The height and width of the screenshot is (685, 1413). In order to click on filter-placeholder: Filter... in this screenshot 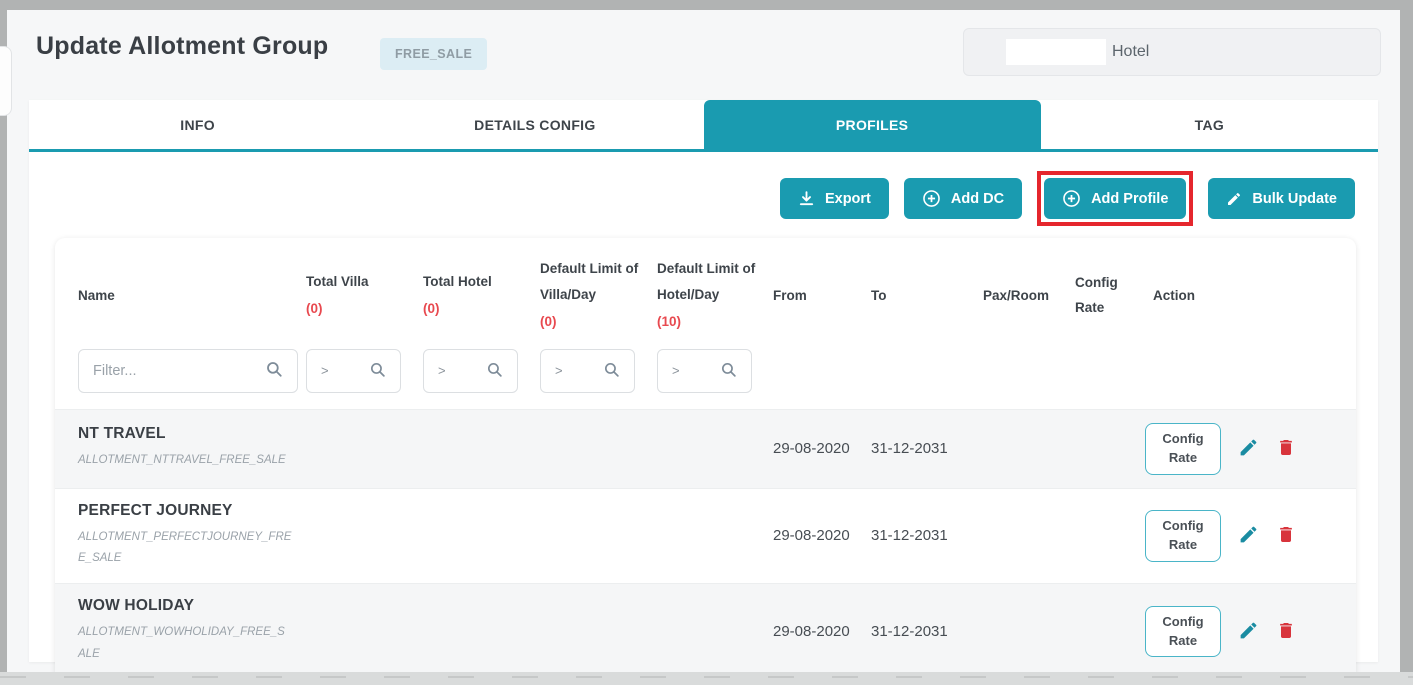, I will do `click(115, 370)`.